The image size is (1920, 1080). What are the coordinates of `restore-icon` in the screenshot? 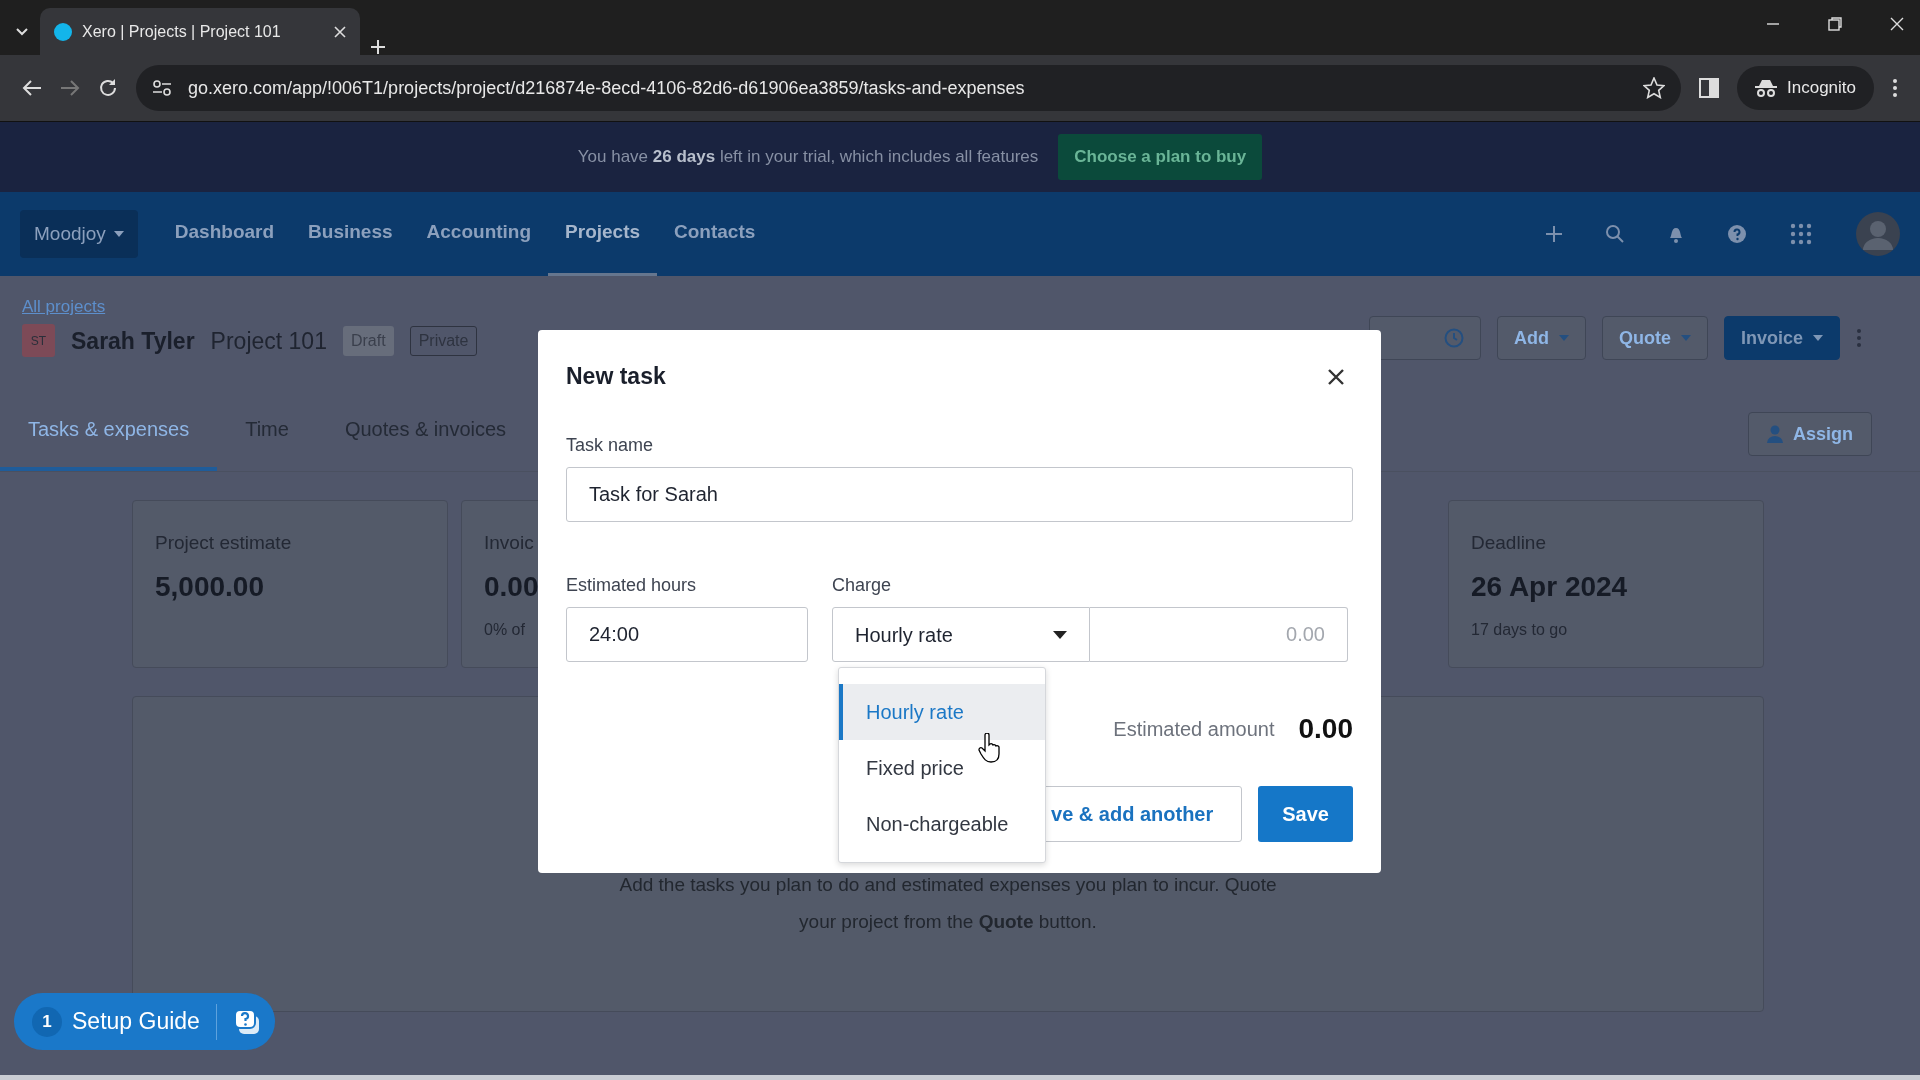 It's located at (1835, 23).